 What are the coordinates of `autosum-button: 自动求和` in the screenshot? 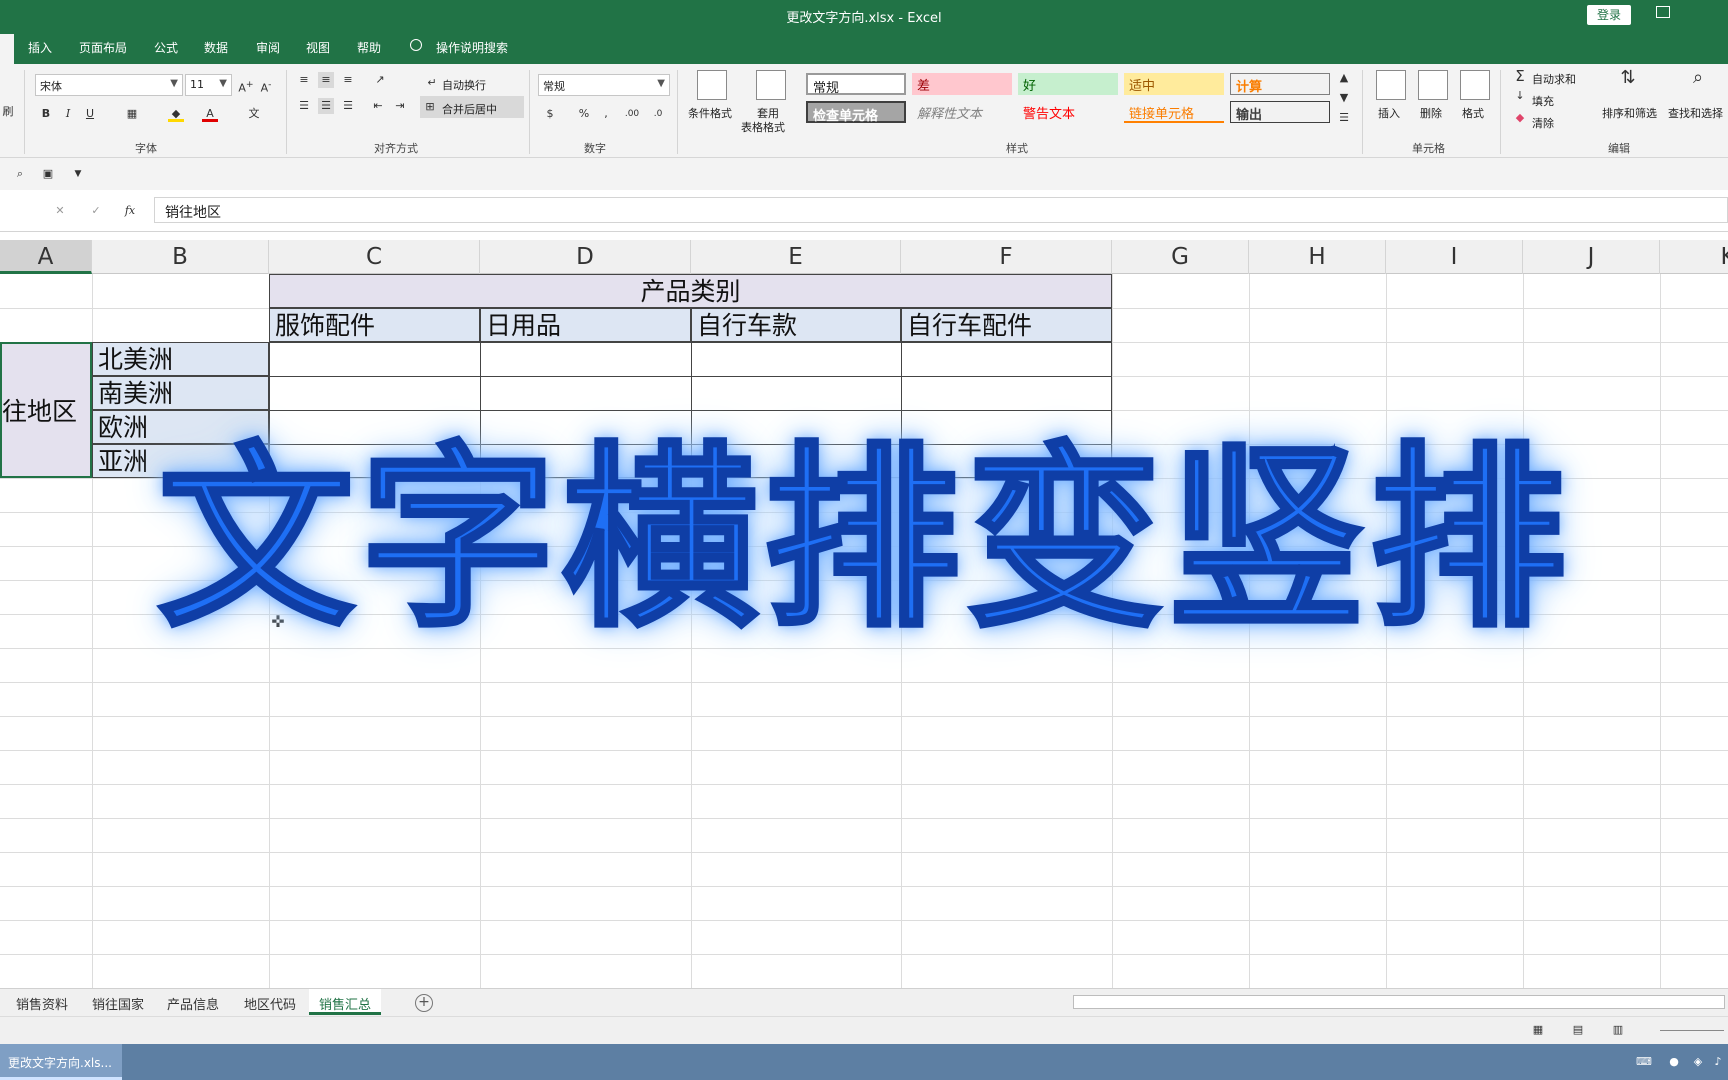 It's located at (1554, 79).